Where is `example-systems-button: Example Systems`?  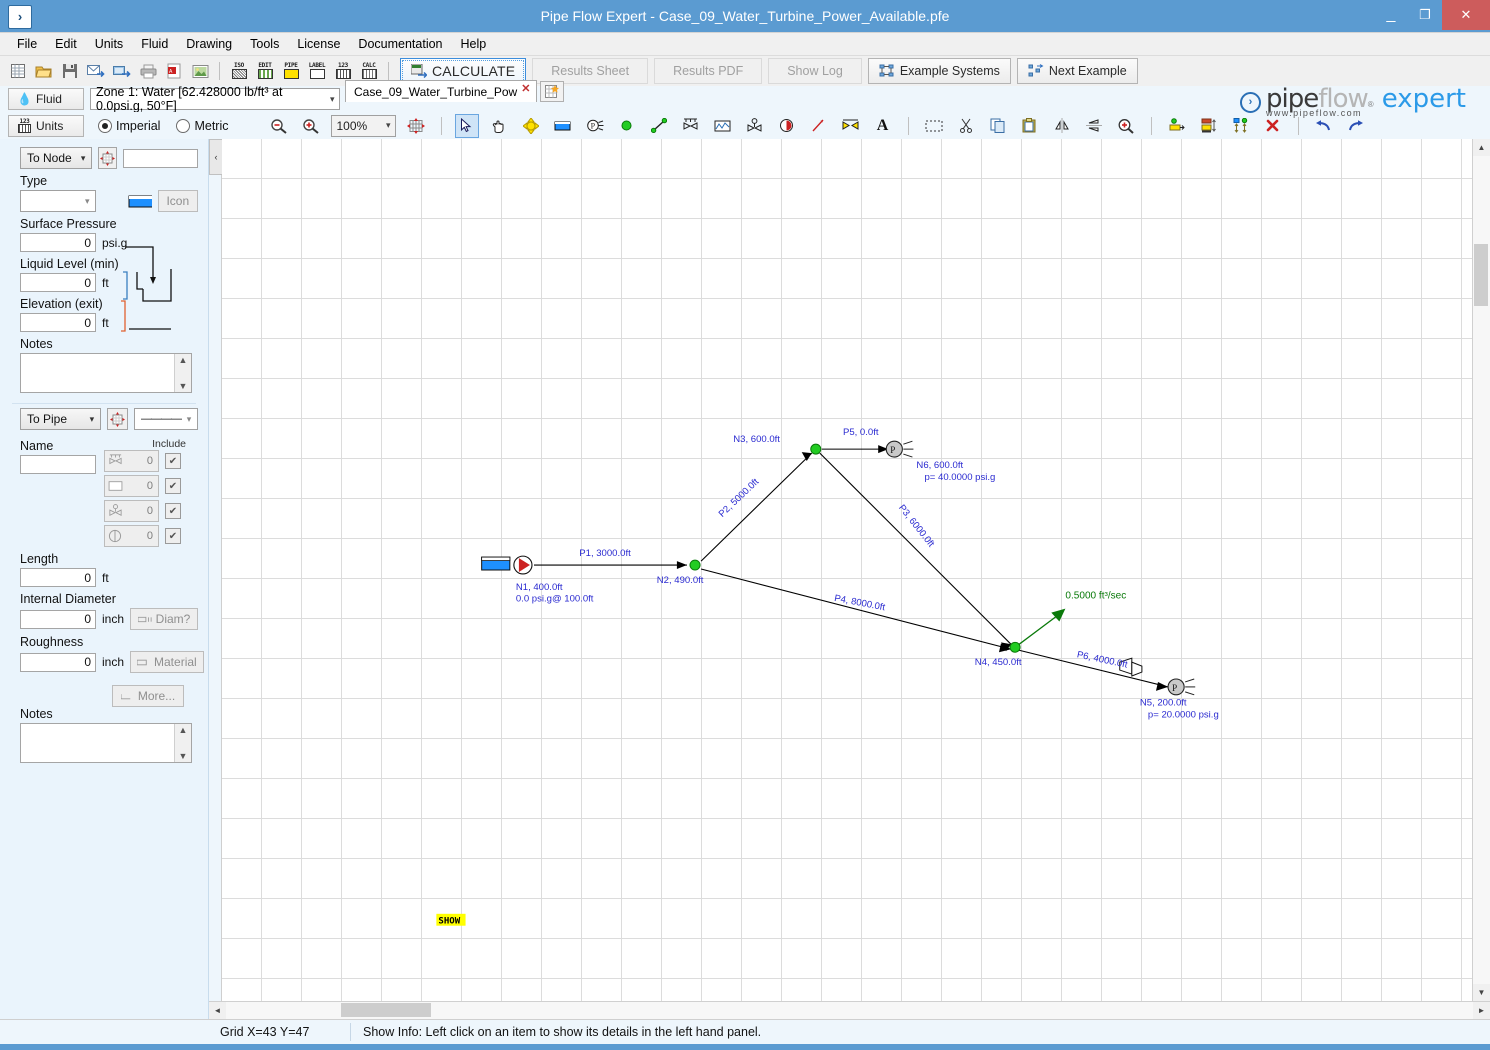 example-systems-button: Example Systems is located at coordinates (939, 71).